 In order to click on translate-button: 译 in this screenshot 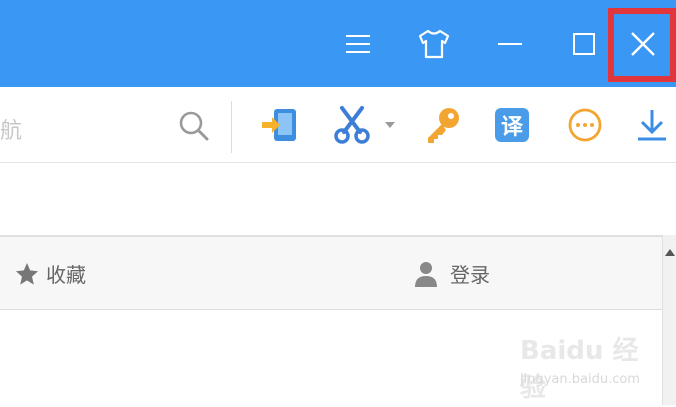, I will do `click(512, 125)`.